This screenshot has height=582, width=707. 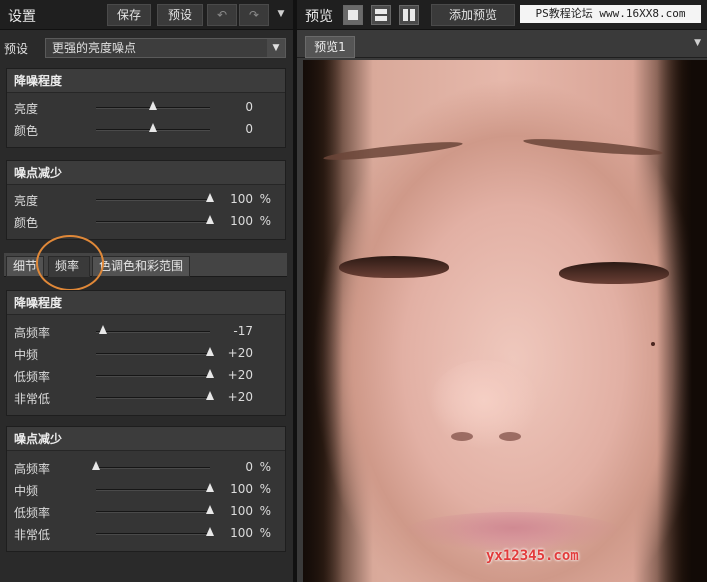 I want to click on eye-right, so click(x=614, y=273).